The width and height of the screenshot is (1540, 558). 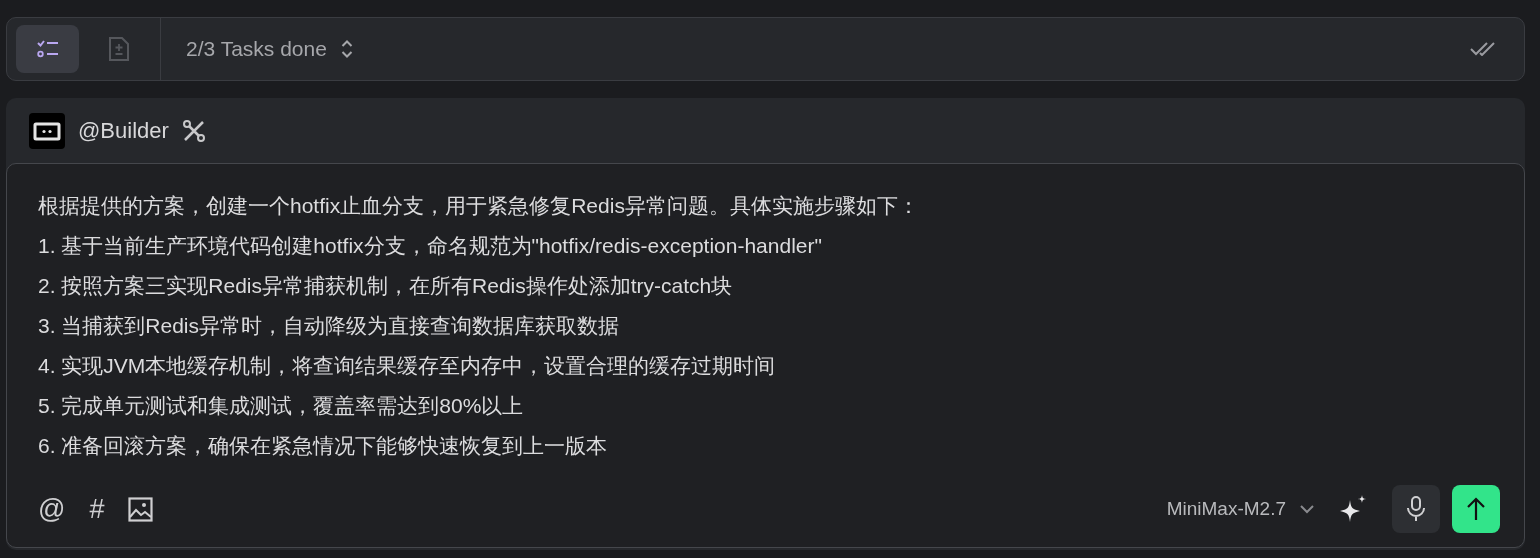 What do you see at coordinates (329, 326) in the screenshot?
I see `prompt-line: 3. 当捕获到Redis异常时，自动降级为直接查询数据库获取数据` at bounding box center [329, 326].